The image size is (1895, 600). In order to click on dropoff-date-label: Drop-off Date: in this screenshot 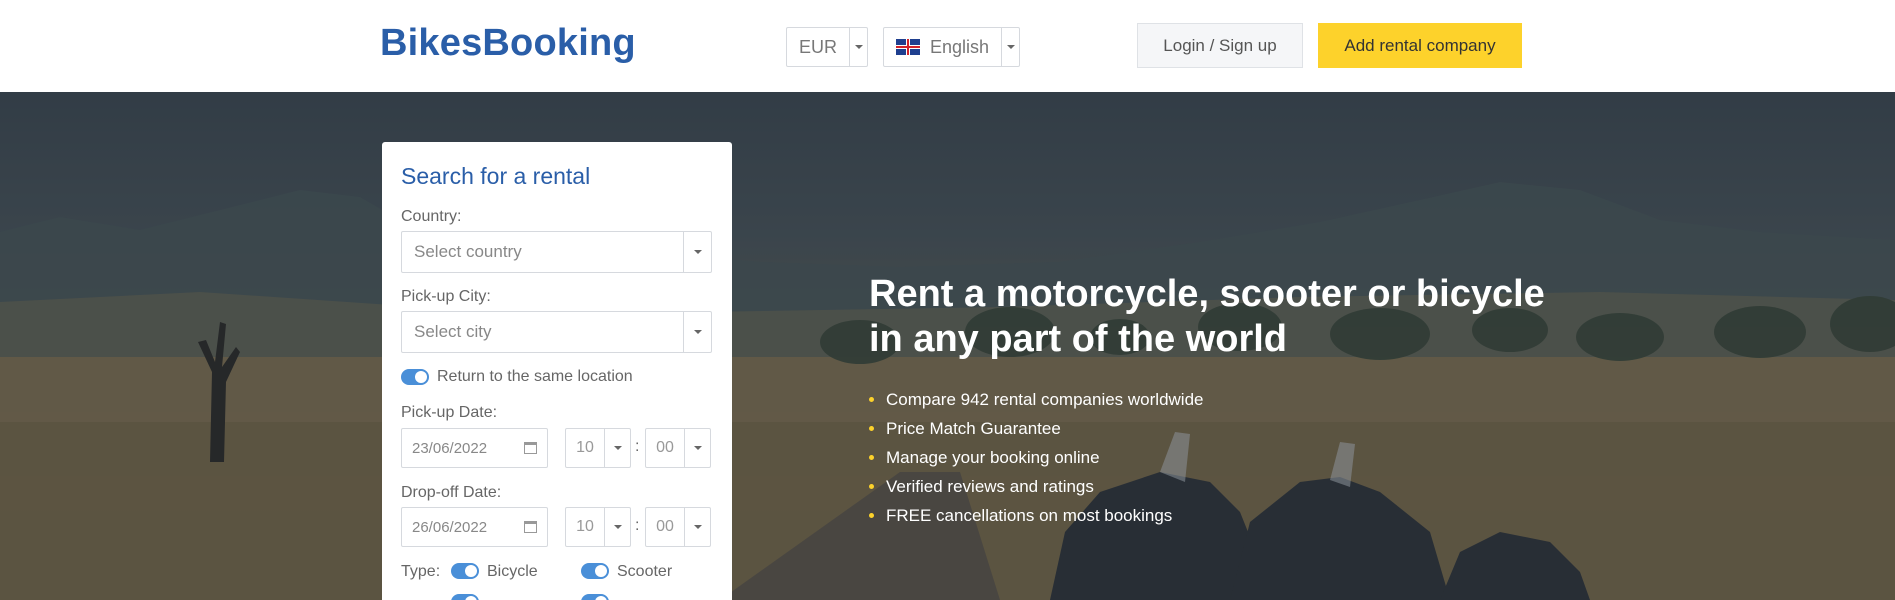, I will do `click(451, 492)`.